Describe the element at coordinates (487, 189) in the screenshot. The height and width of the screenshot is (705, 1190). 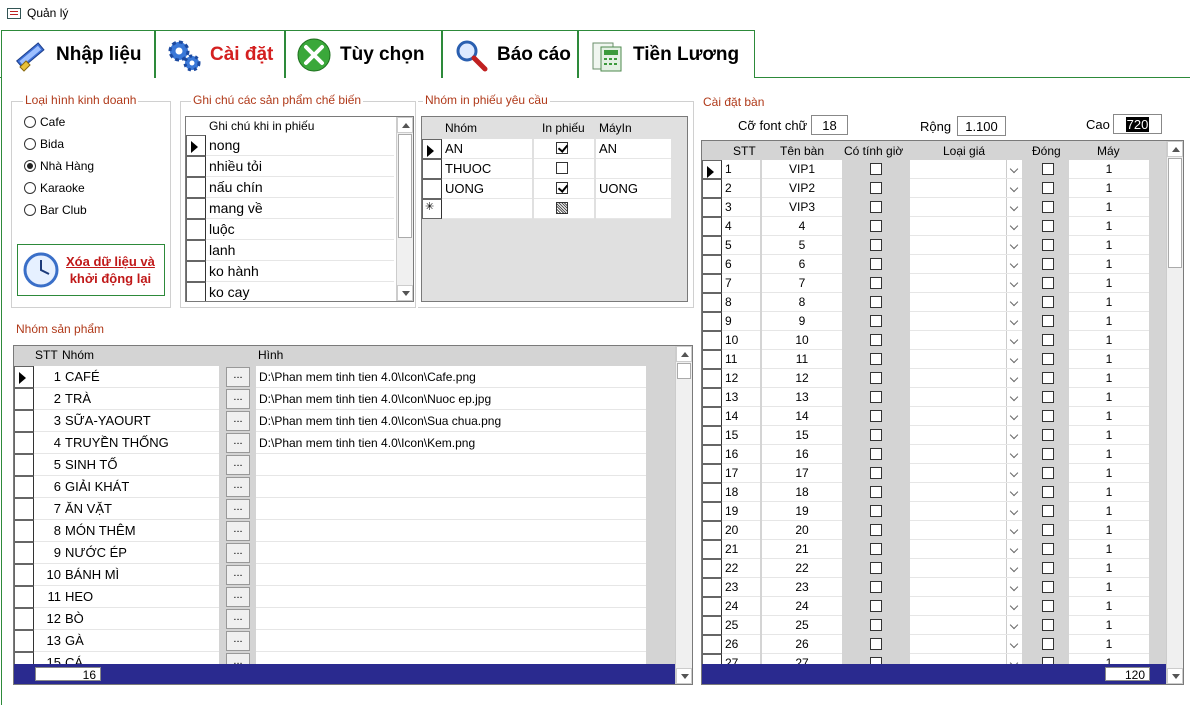
I see `print-group-cell: UONG` at that location.